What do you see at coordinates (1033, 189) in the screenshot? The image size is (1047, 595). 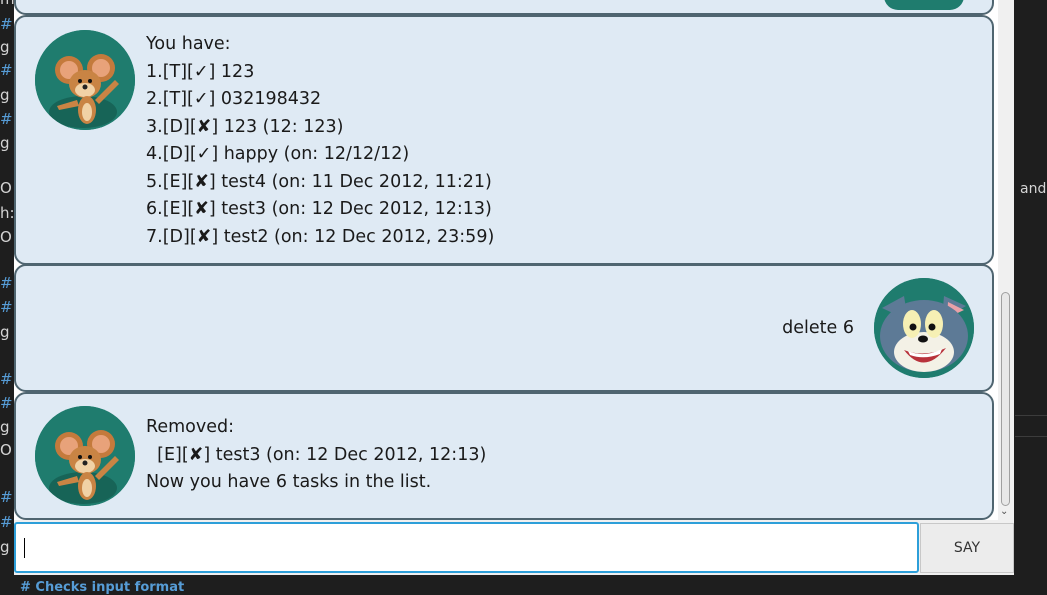 I see `editor-fragment-right: and` at bounding box center [1033, 189].